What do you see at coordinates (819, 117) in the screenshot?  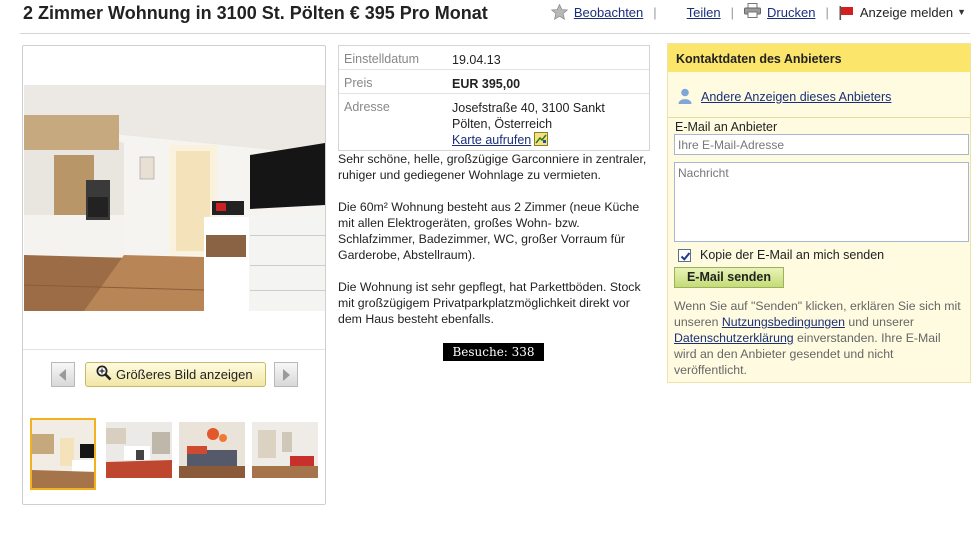 I see `contact-divider` at bounding box center [819, 117].